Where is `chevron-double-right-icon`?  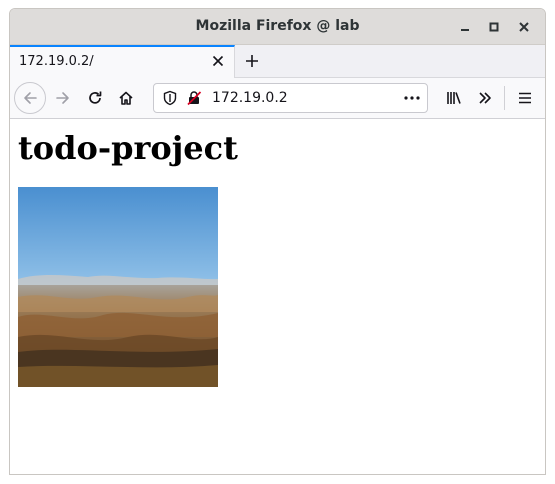
chevron-double-right-icon is located at coordinates (485, 98).